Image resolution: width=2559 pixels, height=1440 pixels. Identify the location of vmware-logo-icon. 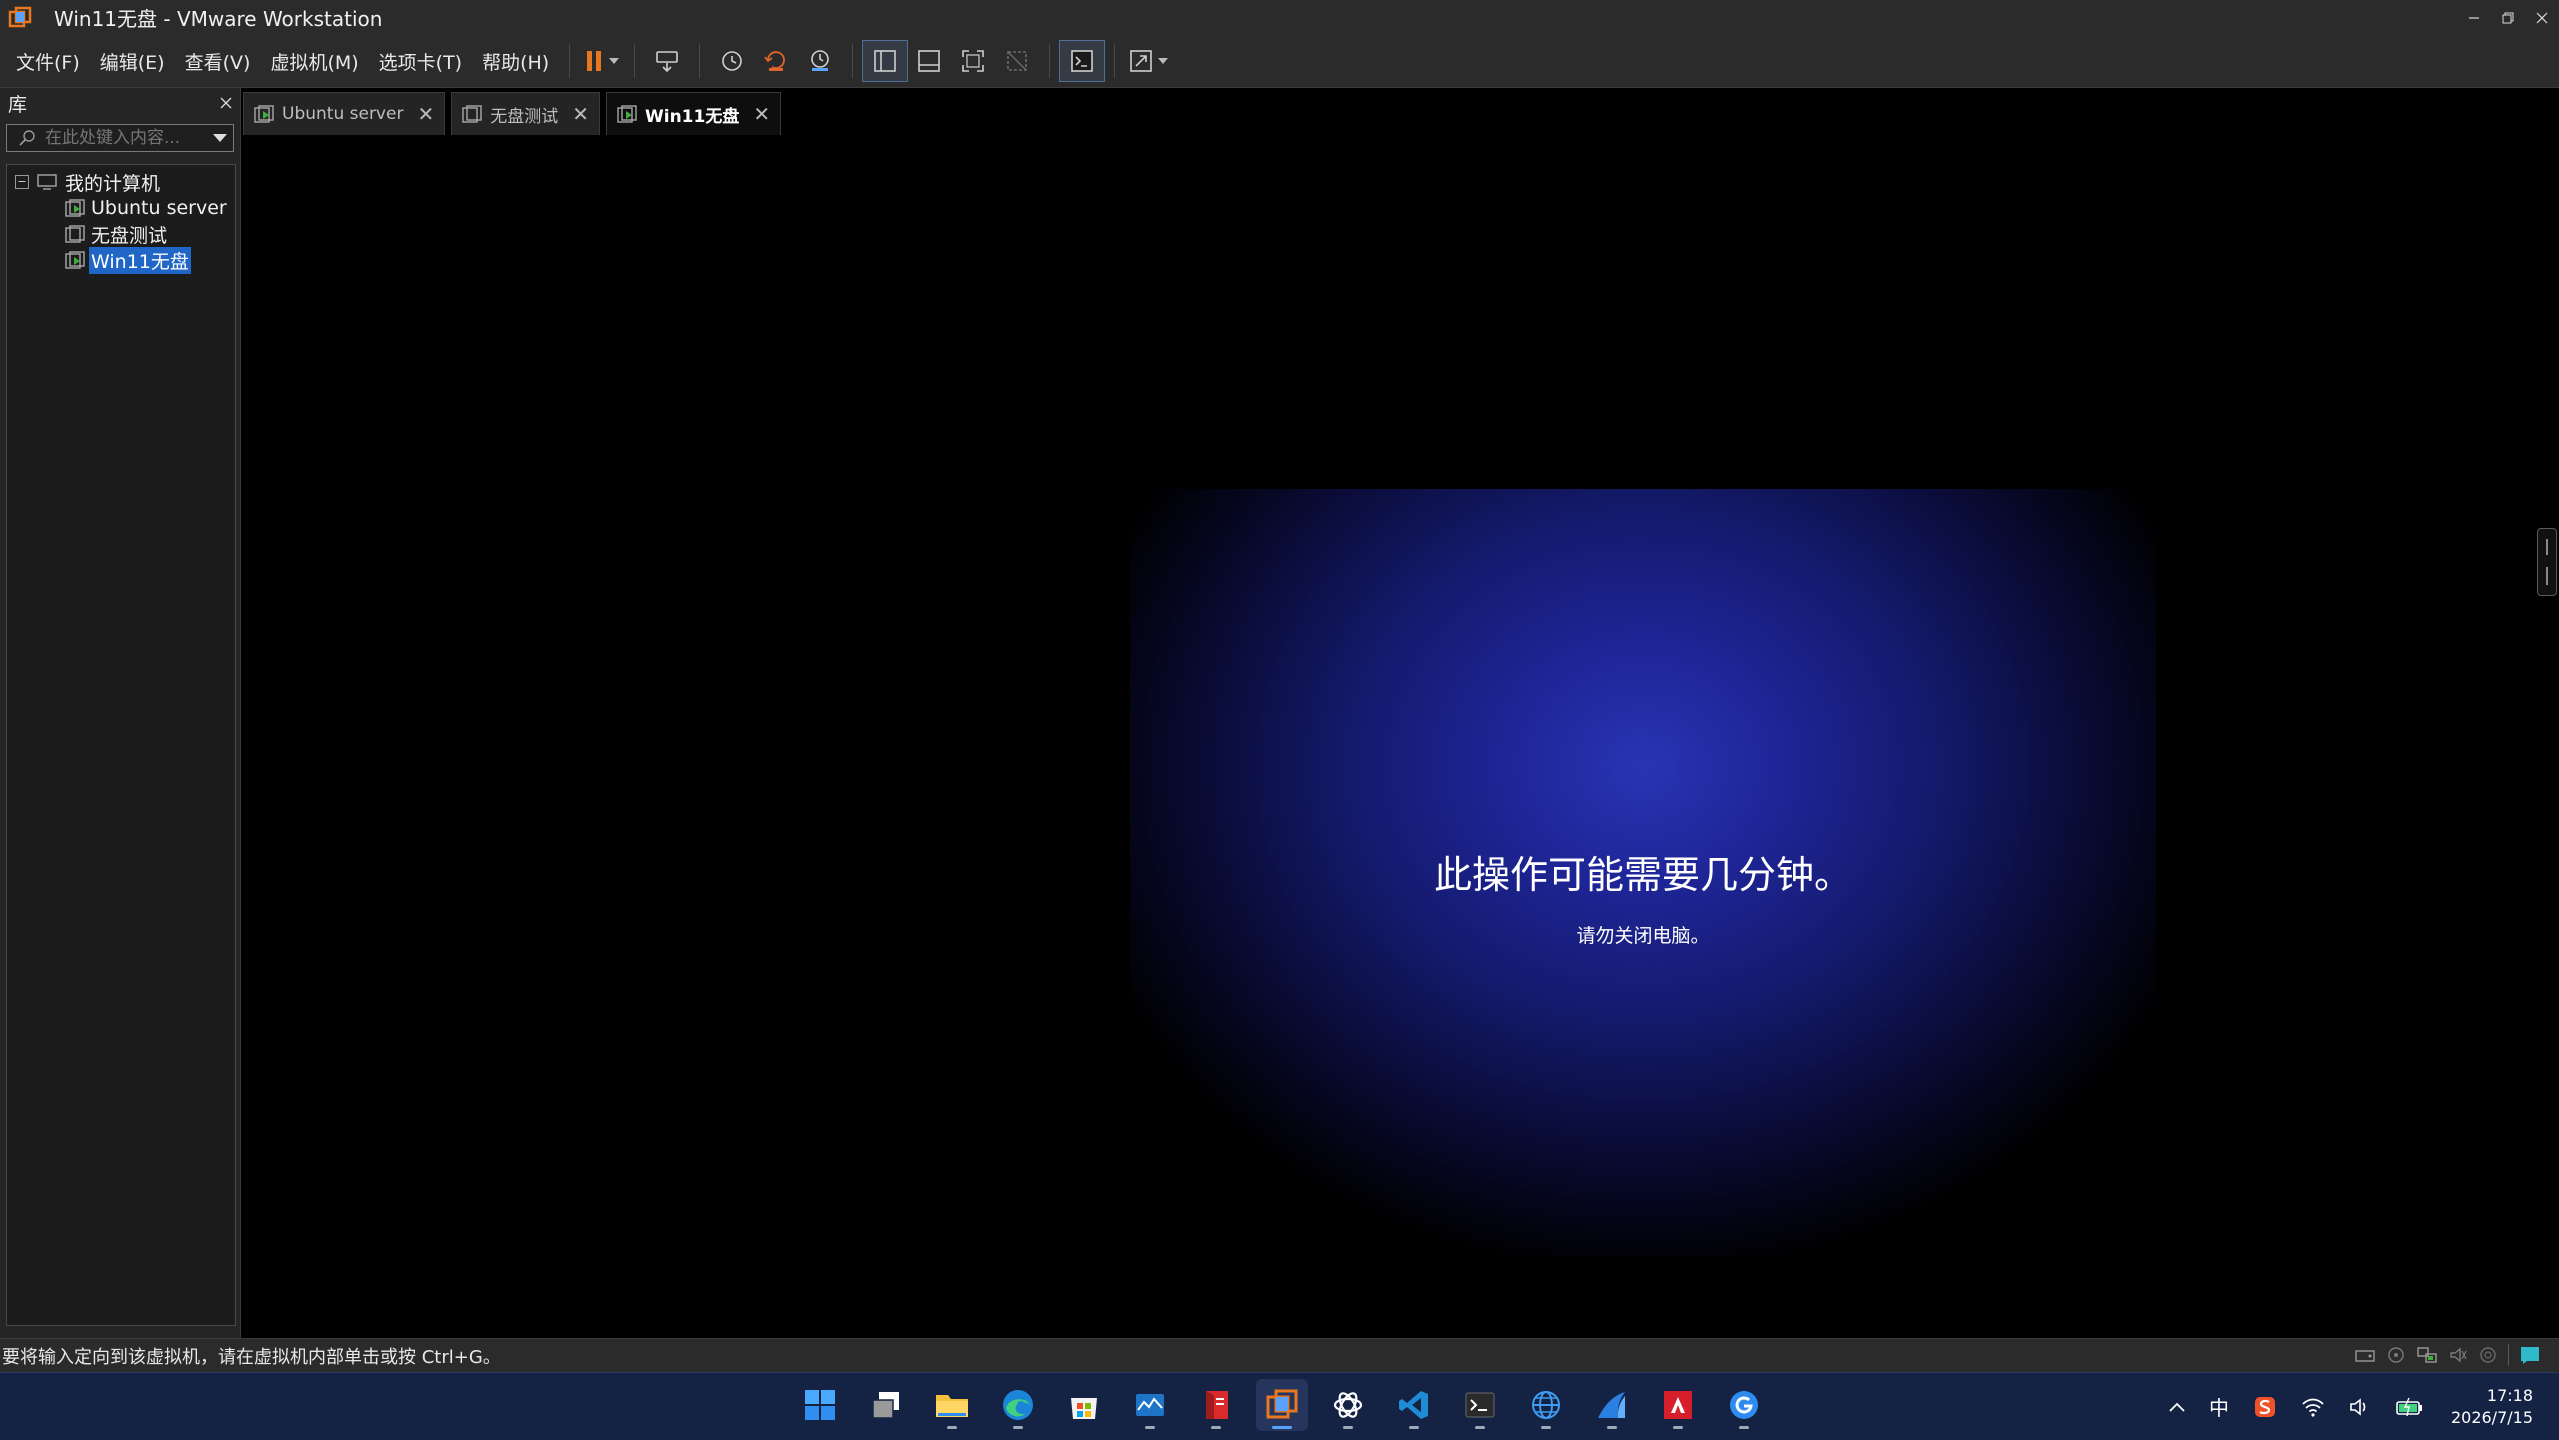
(20, 16).